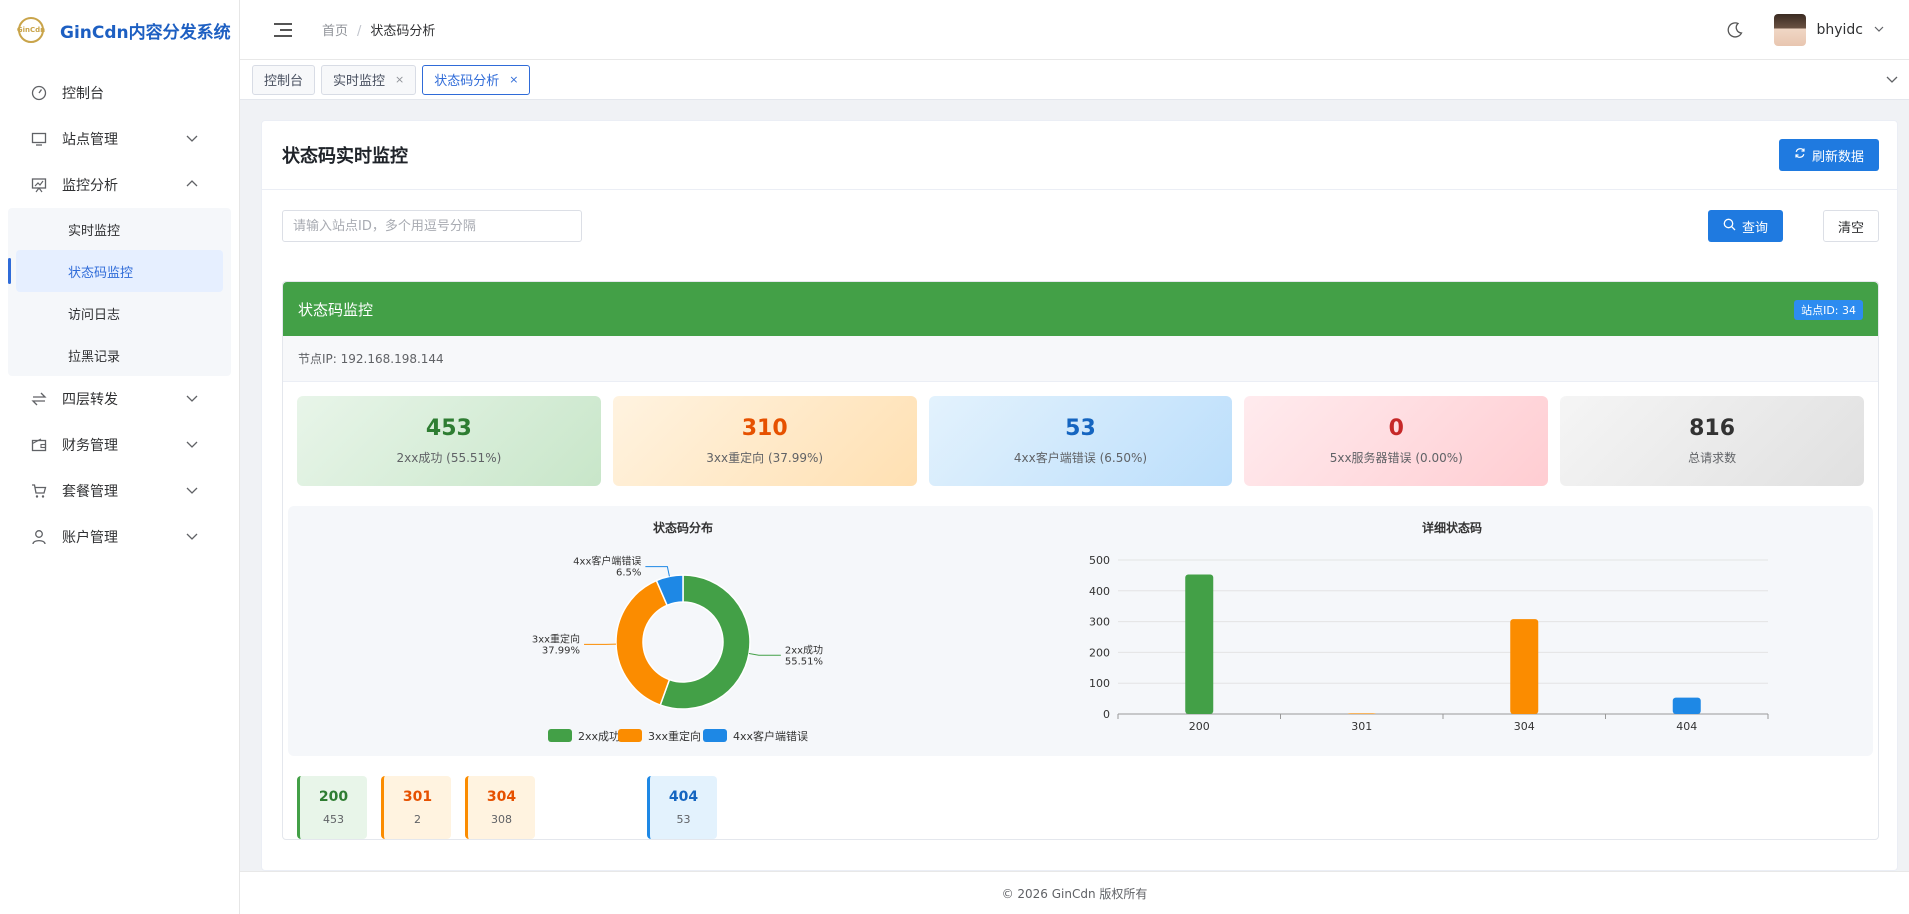 This screenshot has width=1909, height=914. Describe the element at coordinates (1080, 458) in the screenshot. I see `stat-label: 4xx客户端错误 (6.50%)` at that location.